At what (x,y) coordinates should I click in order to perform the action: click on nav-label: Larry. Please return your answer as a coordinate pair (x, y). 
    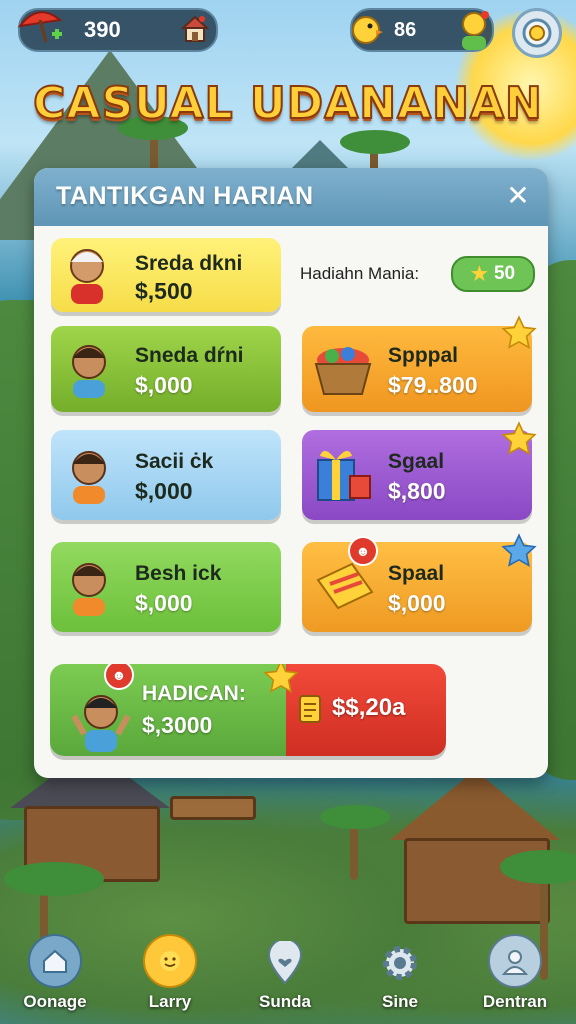
    Looking at the image, I should click on (170, 1001).